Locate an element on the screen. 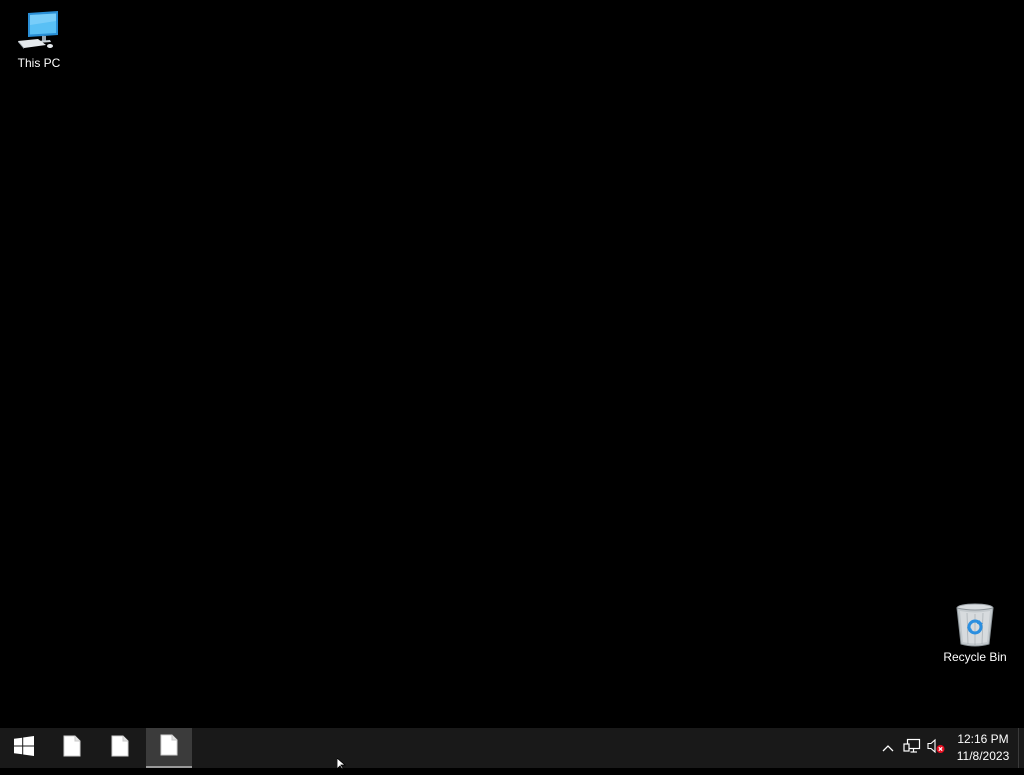  desktop-icon-this-pc: This PC is located at coordinates (39, 39).